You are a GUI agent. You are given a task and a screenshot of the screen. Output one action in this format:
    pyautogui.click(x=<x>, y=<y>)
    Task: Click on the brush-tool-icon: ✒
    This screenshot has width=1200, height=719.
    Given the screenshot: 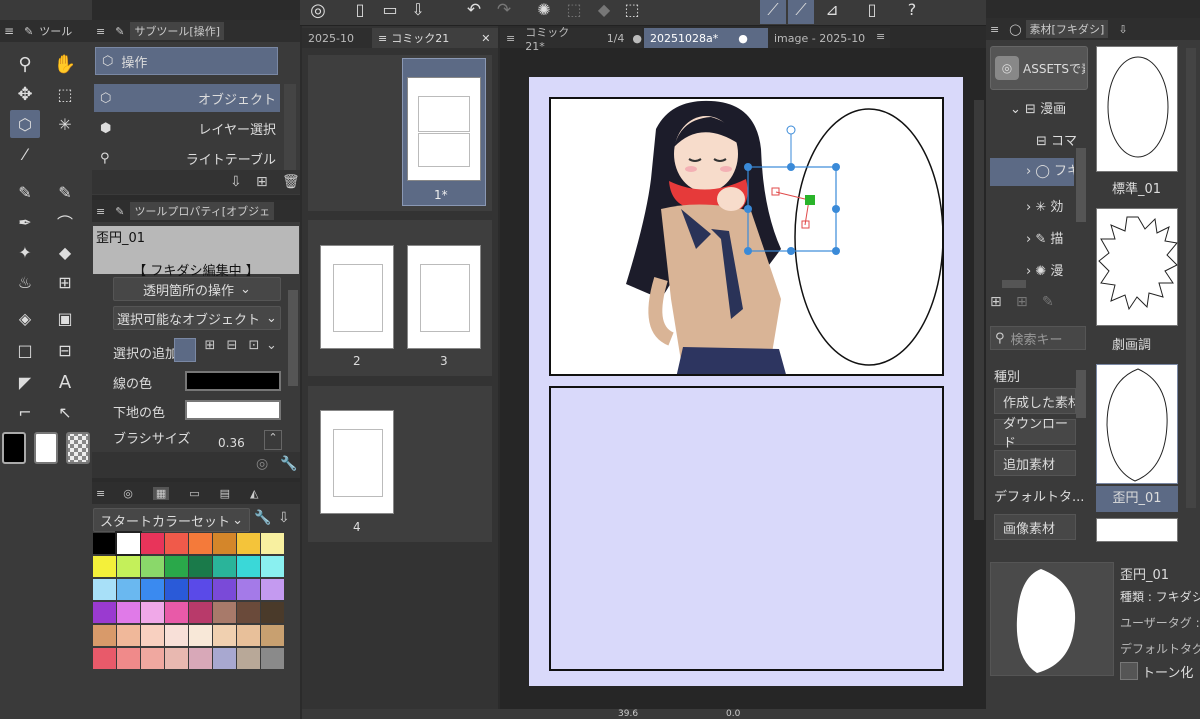 What is the action you would take?
    pyautogui.click(x=25, y=222)
    